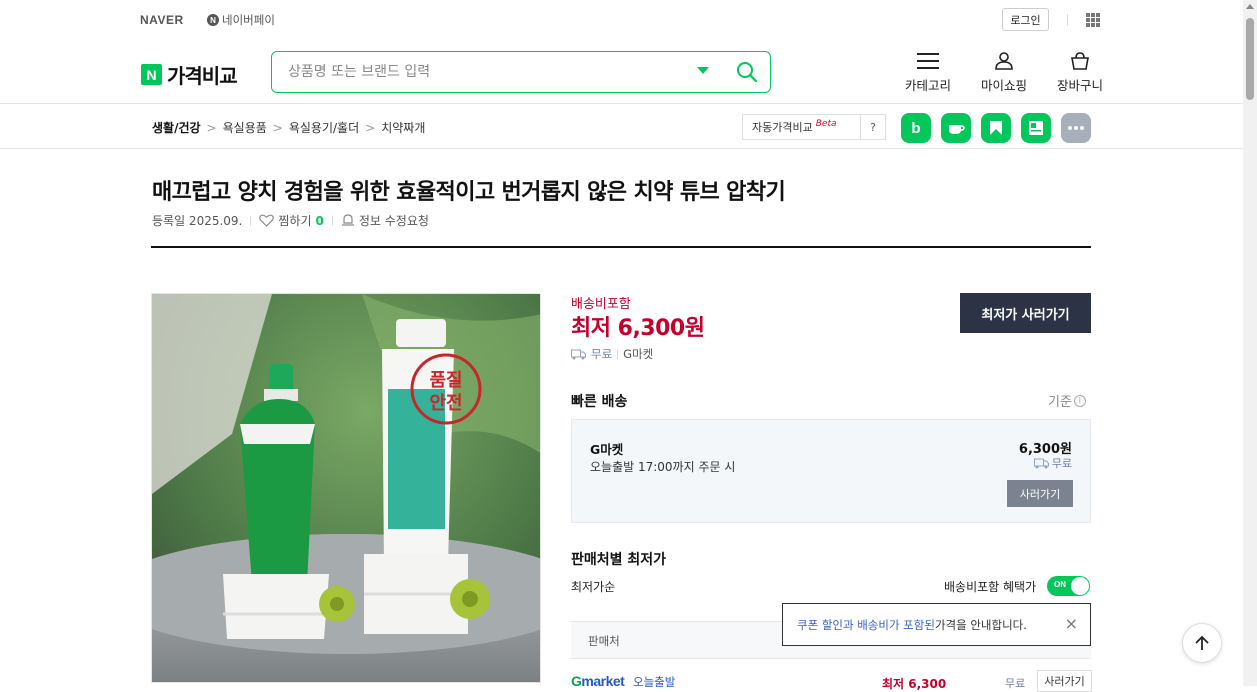  I want to click on my-shopping-label: 마이쇼핑, so click(1003, 85).